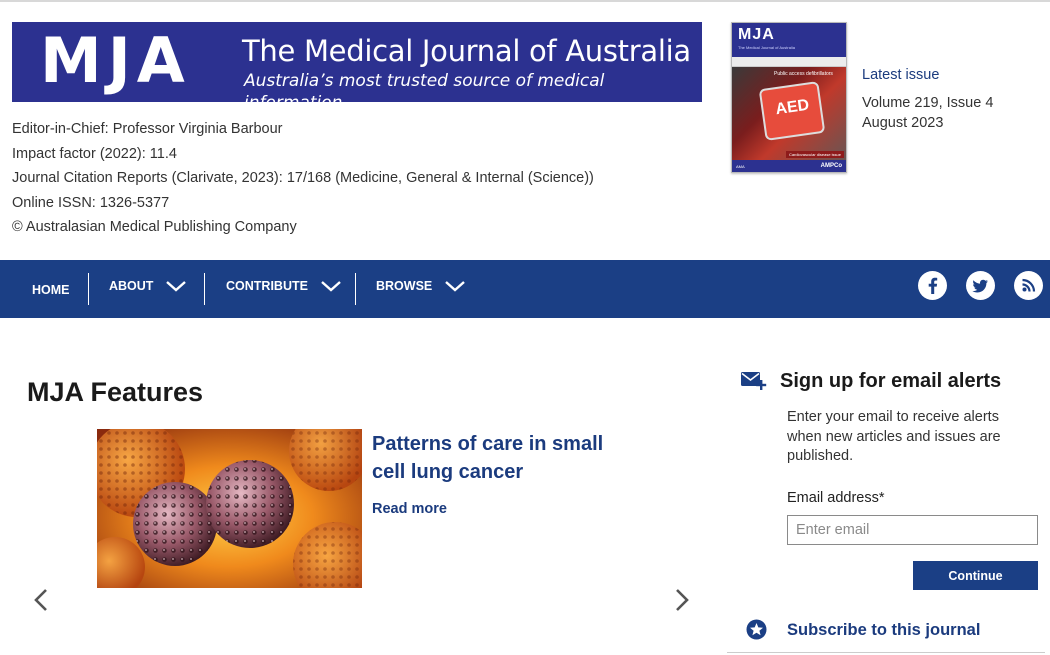  Describe the element at coordinates (682, 600) in the screenshot. I see `chevron-right-icon` at that location.